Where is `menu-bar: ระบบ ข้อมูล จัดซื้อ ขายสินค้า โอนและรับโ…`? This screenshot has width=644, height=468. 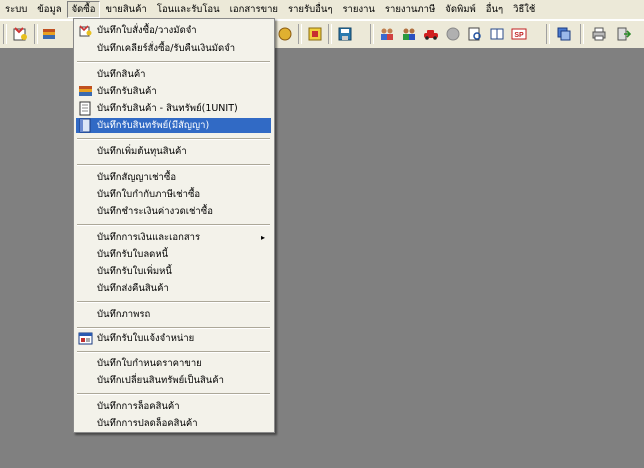 menu-bar: ระบบ ข้อมูล จัดซื้อ ขายสินค้า โอนและรับโ… is located at coordinates (322, 10).